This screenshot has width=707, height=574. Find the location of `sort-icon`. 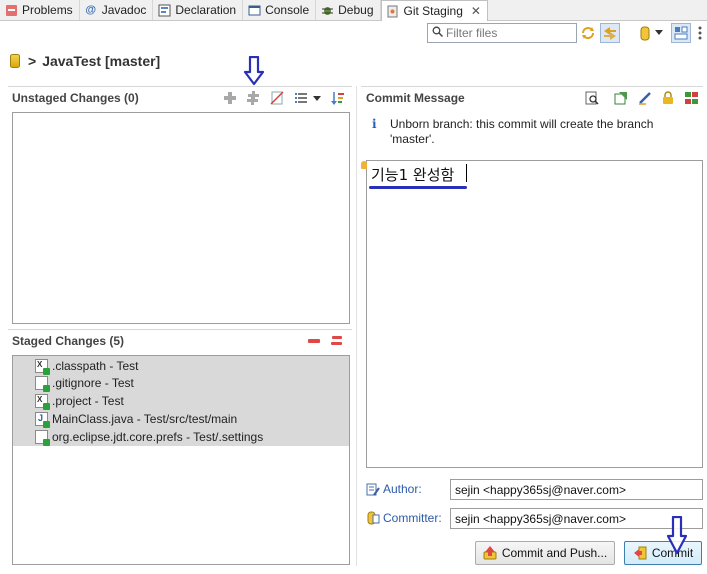

sort-icon is located at coordinates (338, 98).